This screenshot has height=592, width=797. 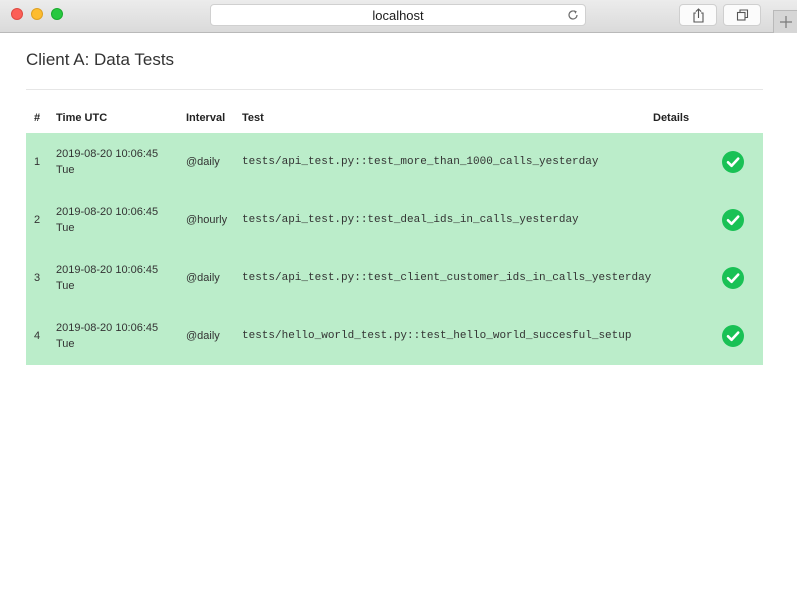 I want to click on close-window-button, so click(x=17, y=14).